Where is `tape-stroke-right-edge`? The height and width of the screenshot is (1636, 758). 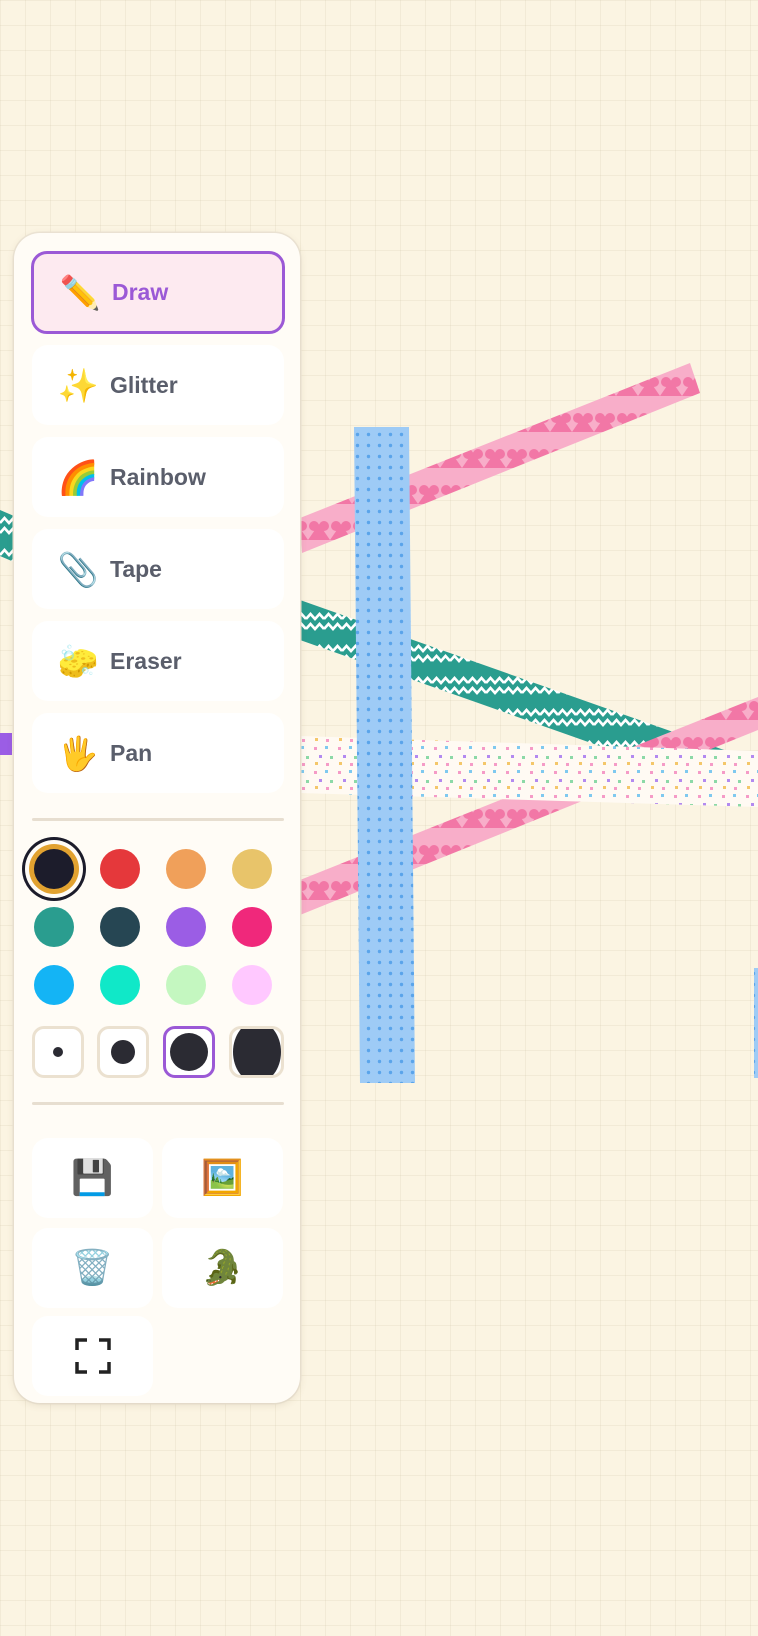 tape-stroke-right-edge is located at coordinates (756, 1023).